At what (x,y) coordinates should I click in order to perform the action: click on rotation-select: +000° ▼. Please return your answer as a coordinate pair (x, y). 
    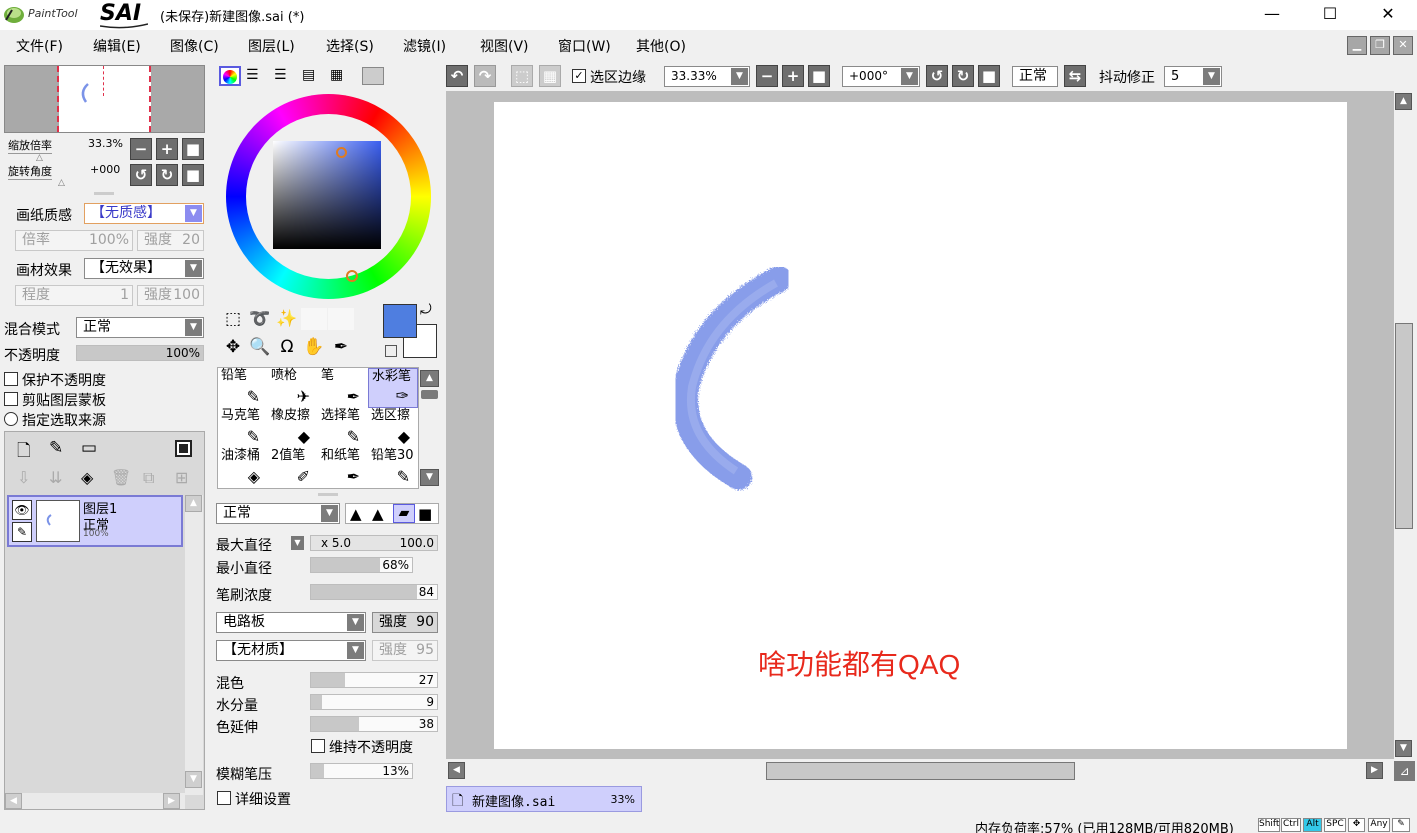
    Looking at the image, I should click on (881, 76).